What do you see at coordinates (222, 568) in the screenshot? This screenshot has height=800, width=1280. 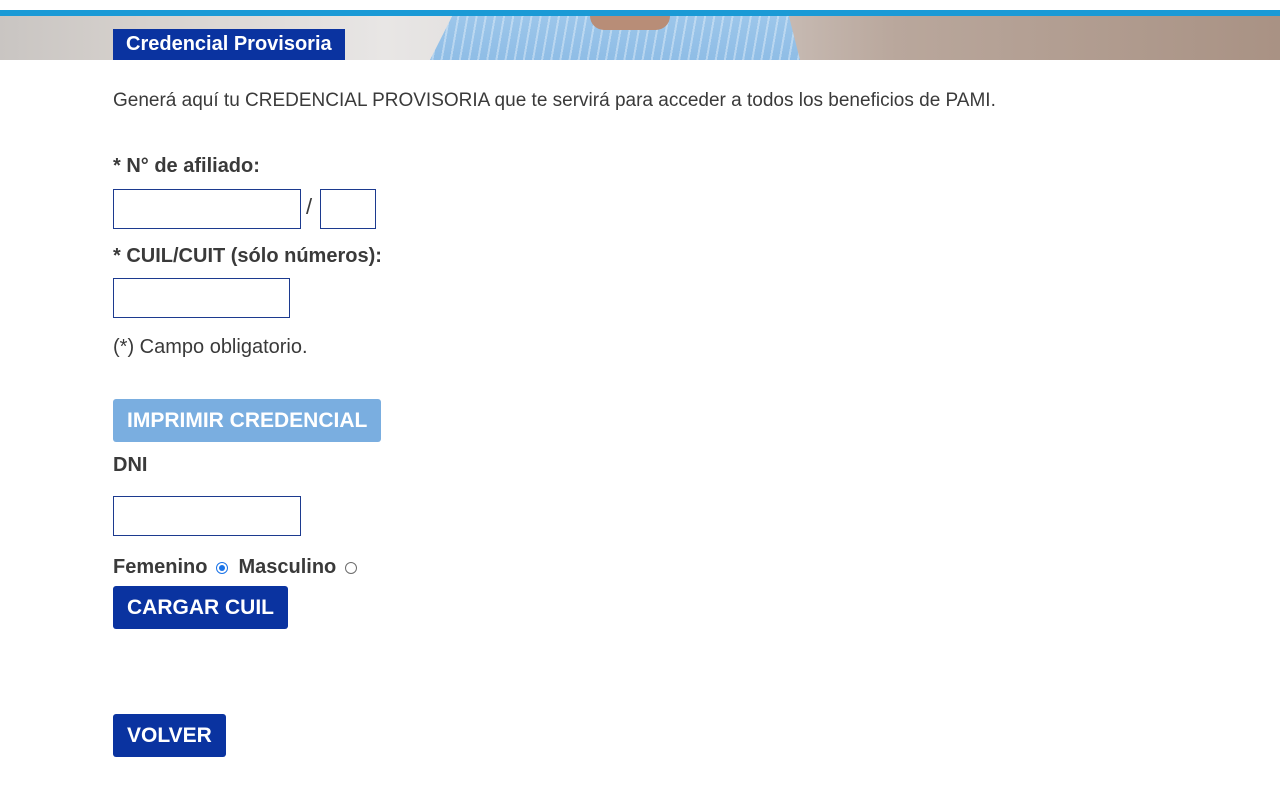 I see `gender-radio-femenino` at bounding box center [222, 568].